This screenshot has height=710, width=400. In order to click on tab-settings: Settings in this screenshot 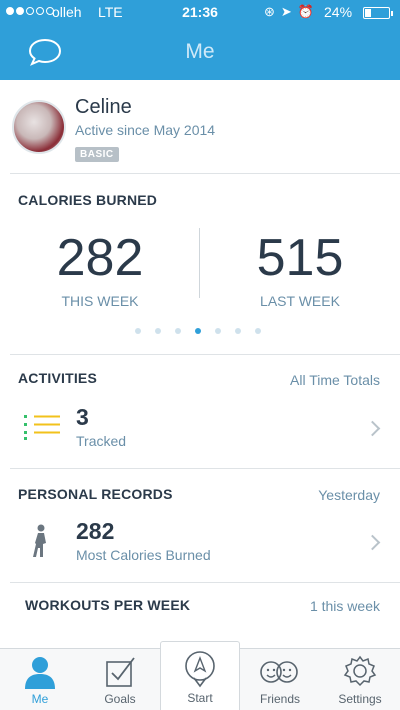, I will do `click(360, 679)`.